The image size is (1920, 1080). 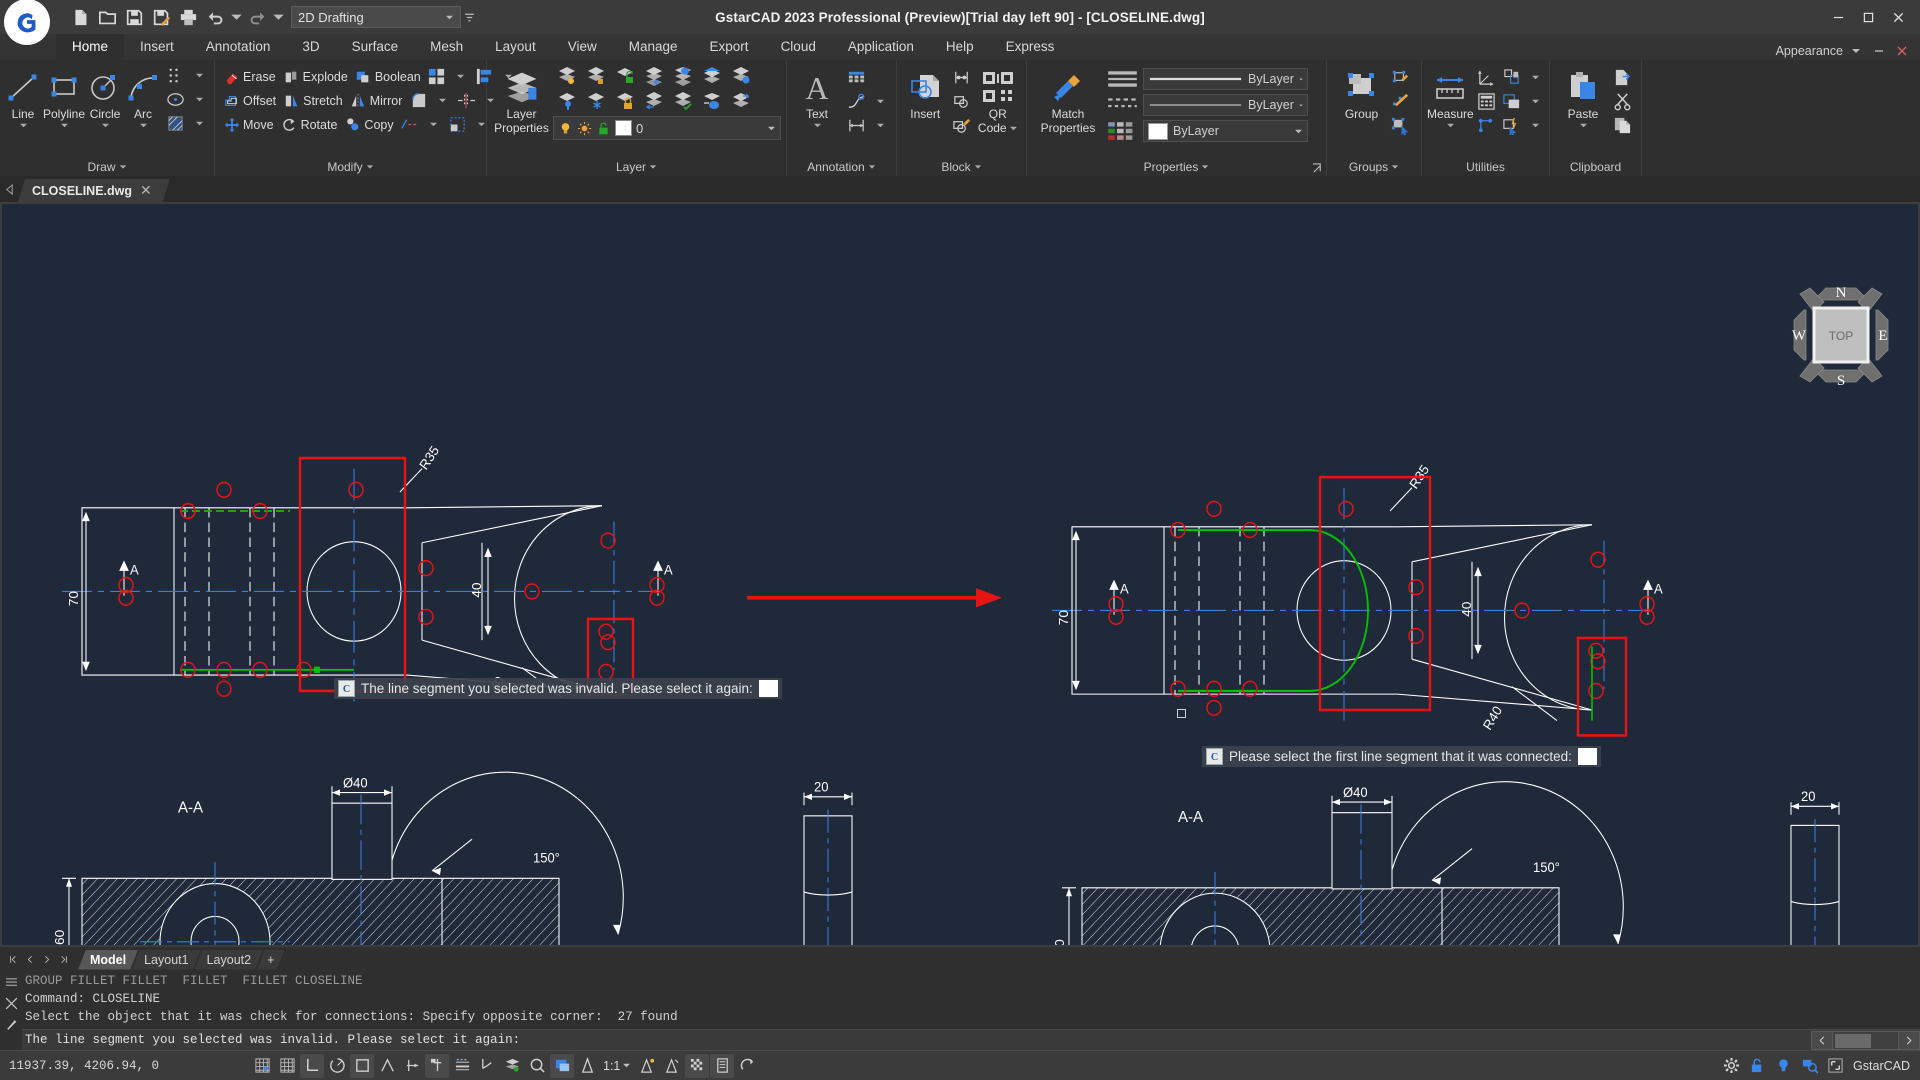 What do you see at coordinates (856, 101) in the screenshot?
I see `leader-icon` at bounding box center [856, 101].